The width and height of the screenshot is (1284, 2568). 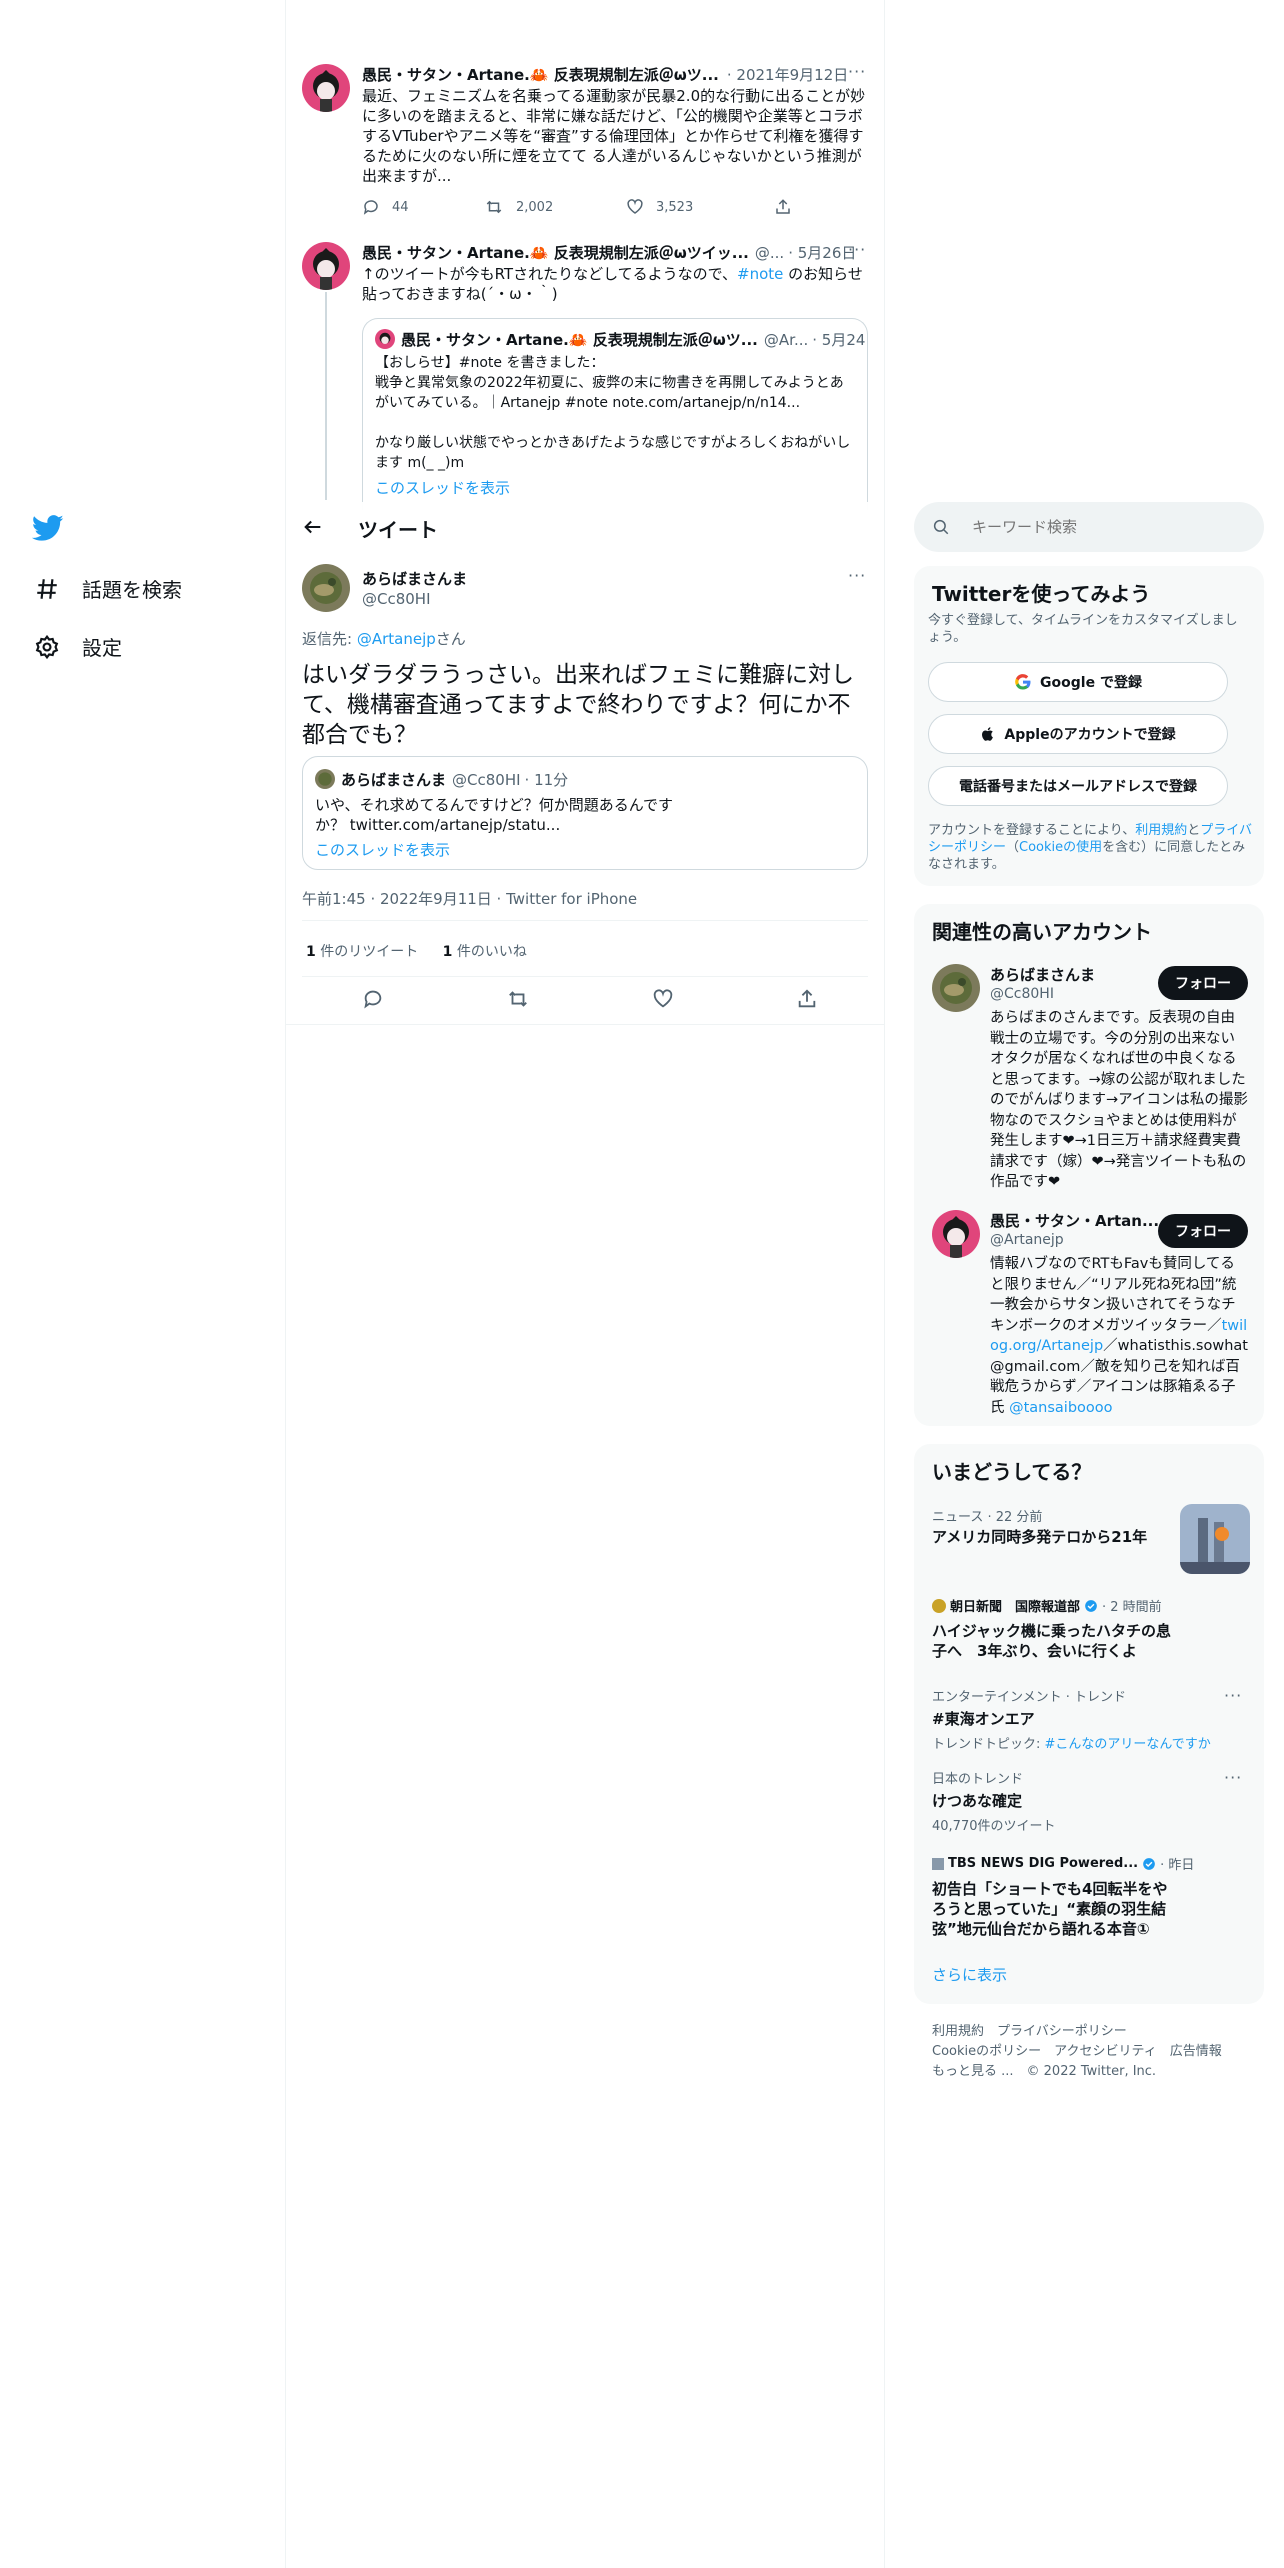 What do you see at coordinates (1194, 830) in the screenshot?
I see `terms-text: と` at bounding box center [1194, 830].